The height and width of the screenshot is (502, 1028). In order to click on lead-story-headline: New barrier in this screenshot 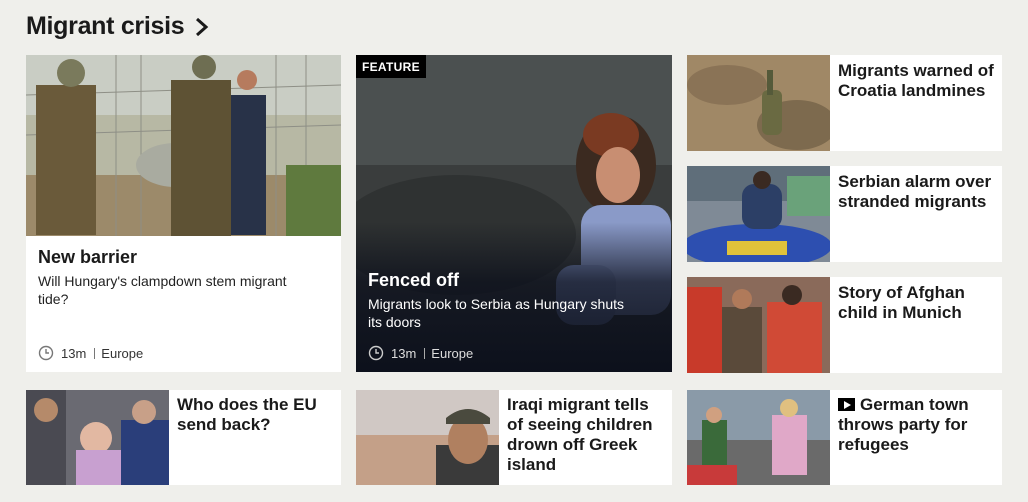, I will do `click(87, 257)`.